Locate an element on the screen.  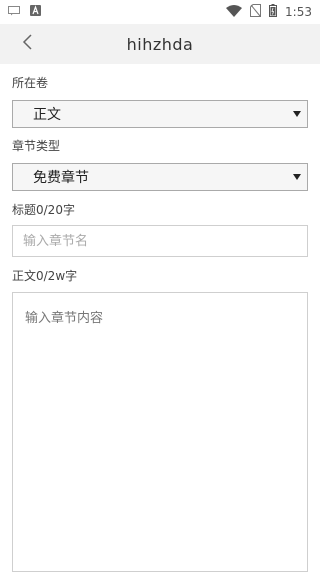
title-label: 标题0/20字 is located at coordinates (43, 210).